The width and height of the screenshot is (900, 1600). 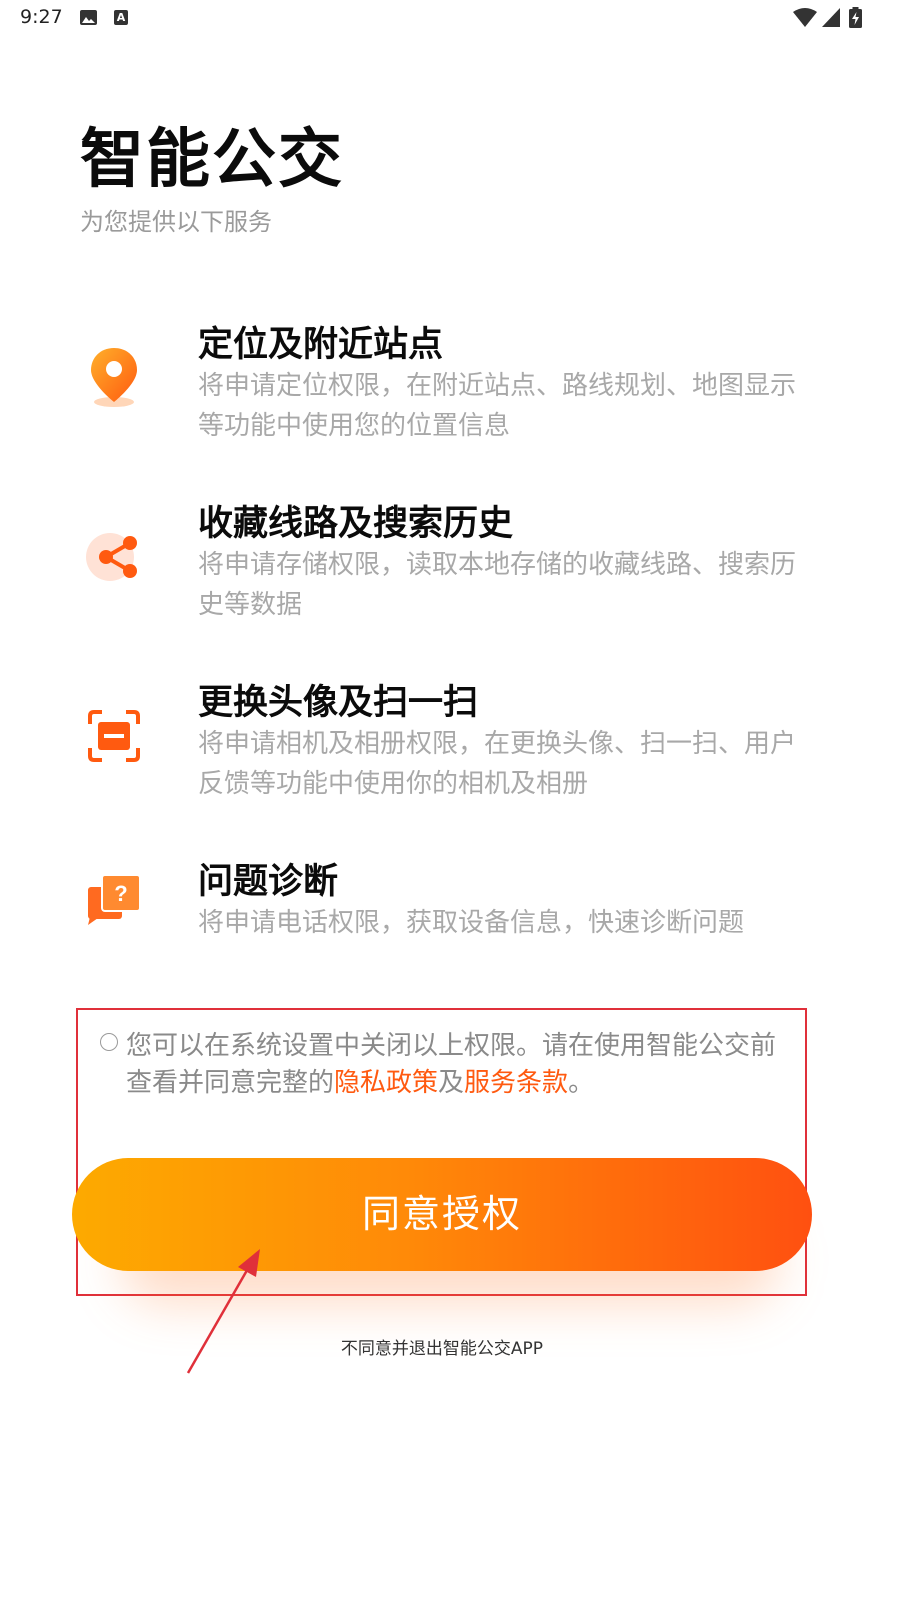 What do you see at coordinates (497, 764) in the screenshot?
I see `permission-description: 将申请相机及相册权限，在更换头像、扫一扫、用户反馈等功能中使用你的相机及相册` at bounding box center [497, 764].